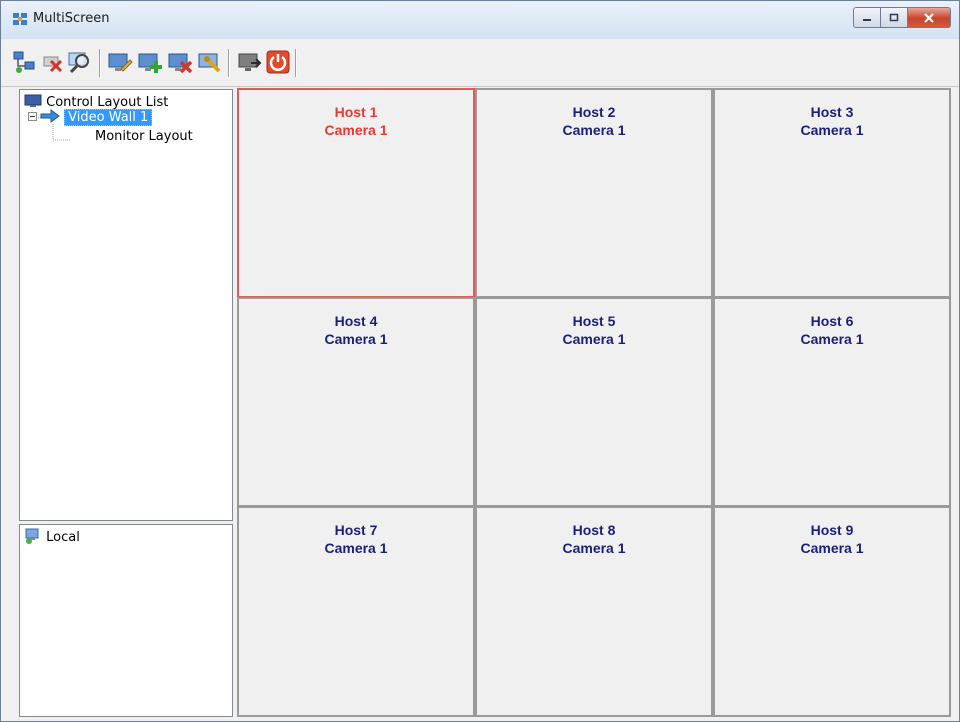 The width and height of the screenshot is (960, 722). What do you see at coordinates (832, 193) in the screenshot?
I see `monitor-cell: Host 3 Camera 1` at bounding box center [832, 193].